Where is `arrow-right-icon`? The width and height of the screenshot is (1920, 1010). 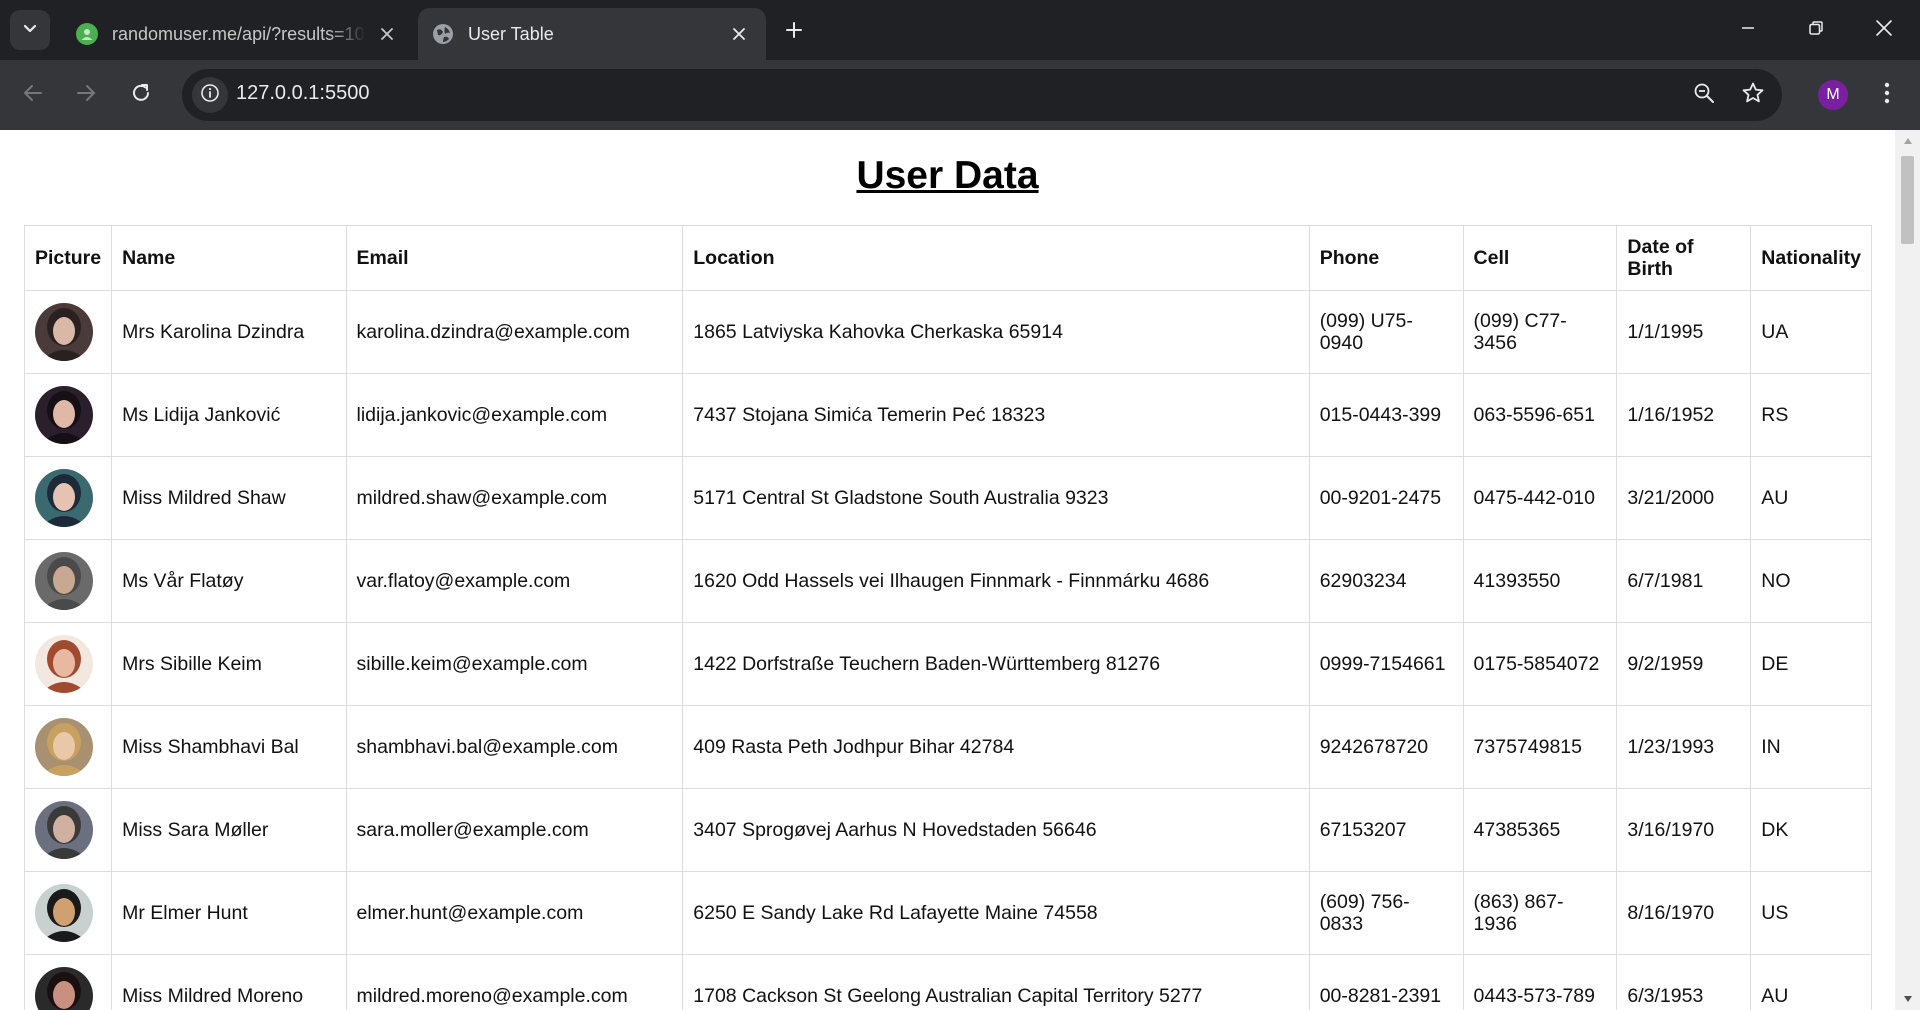
arrow-right-icon is located at coordinates (86, 95).